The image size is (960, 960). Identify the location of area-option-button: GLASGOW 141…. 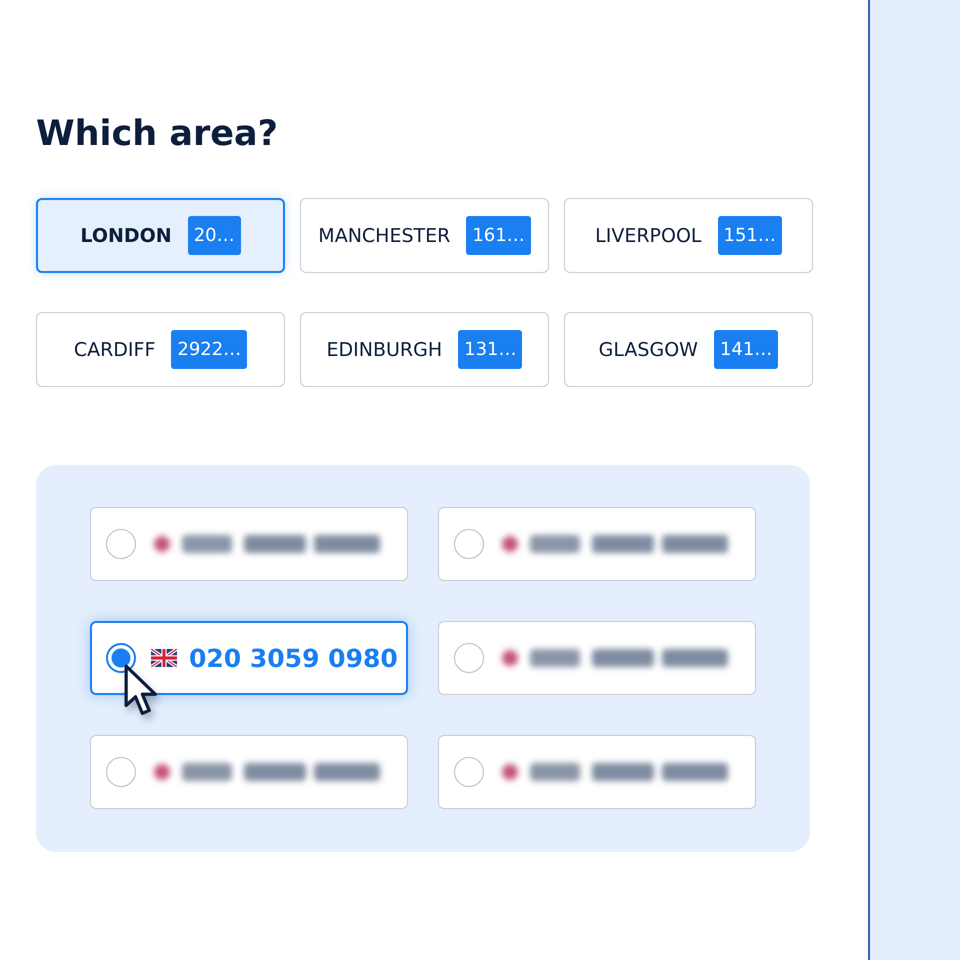
(688, 349).